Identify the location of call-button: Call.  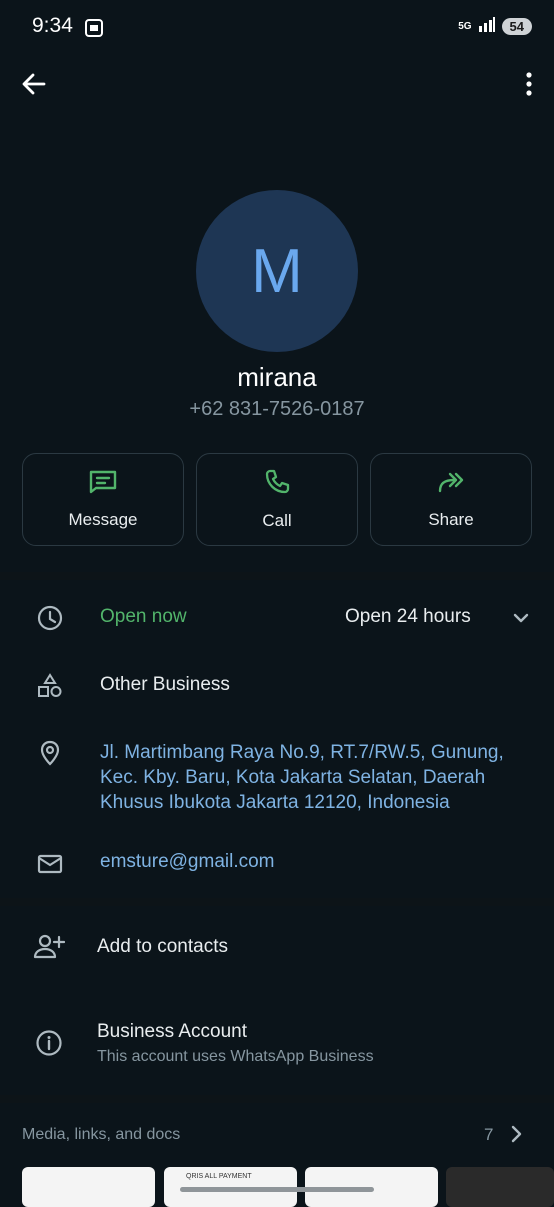
(277, 499).